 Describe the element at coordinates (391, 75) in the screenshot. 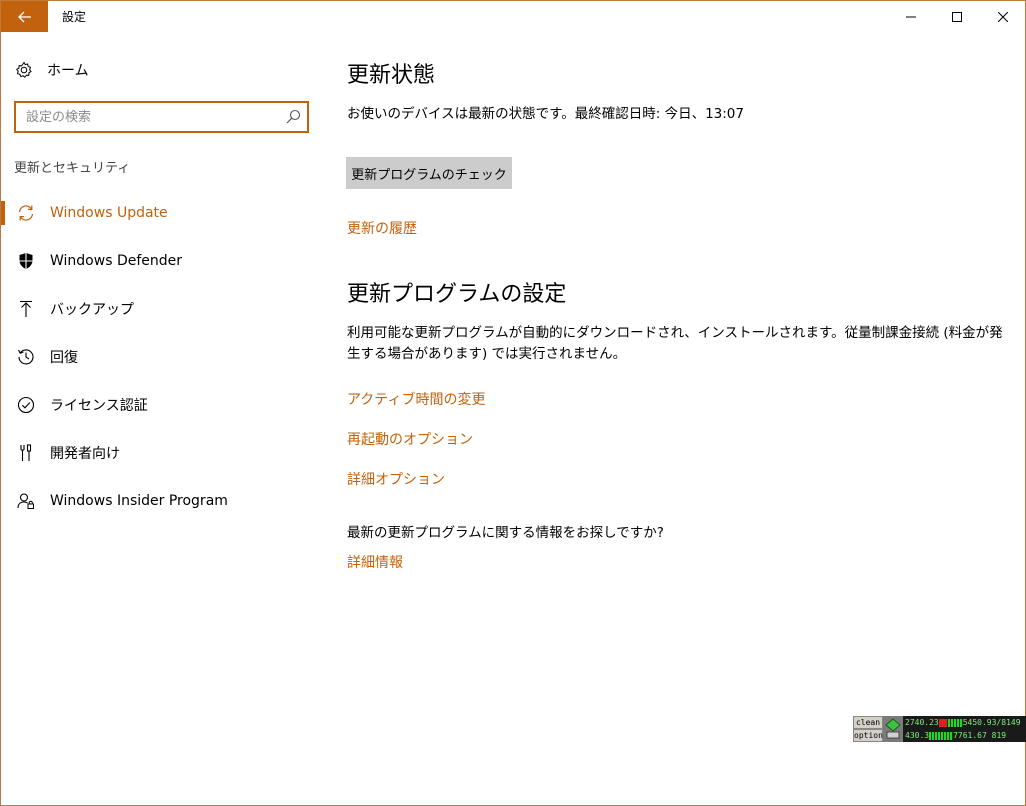

I see `update-status-heading: 更新状態` at that location.